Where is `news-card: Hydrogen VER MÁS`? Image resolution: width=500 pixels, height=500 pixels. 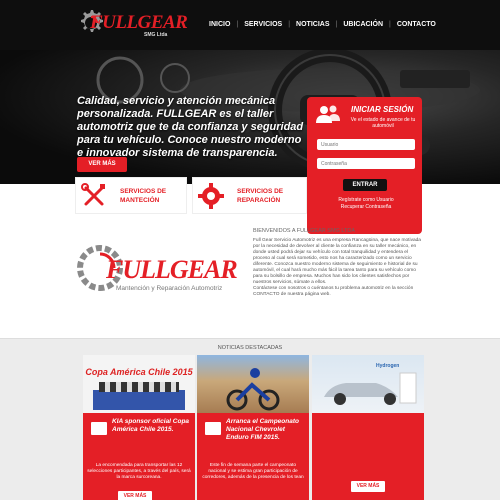 news-card: Hydrogen VER MÁS is located at coordinates (368, 427).